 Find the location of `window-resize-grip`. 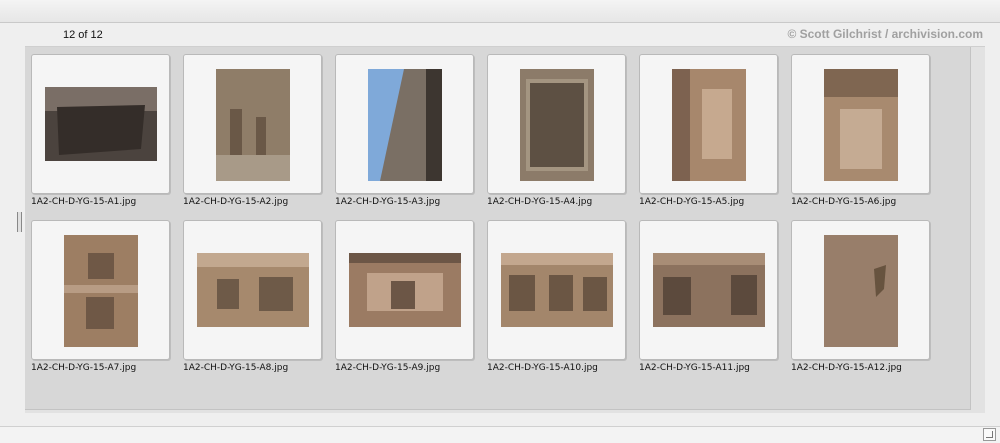

window-resize-grip is located at coordinates (989, 434).